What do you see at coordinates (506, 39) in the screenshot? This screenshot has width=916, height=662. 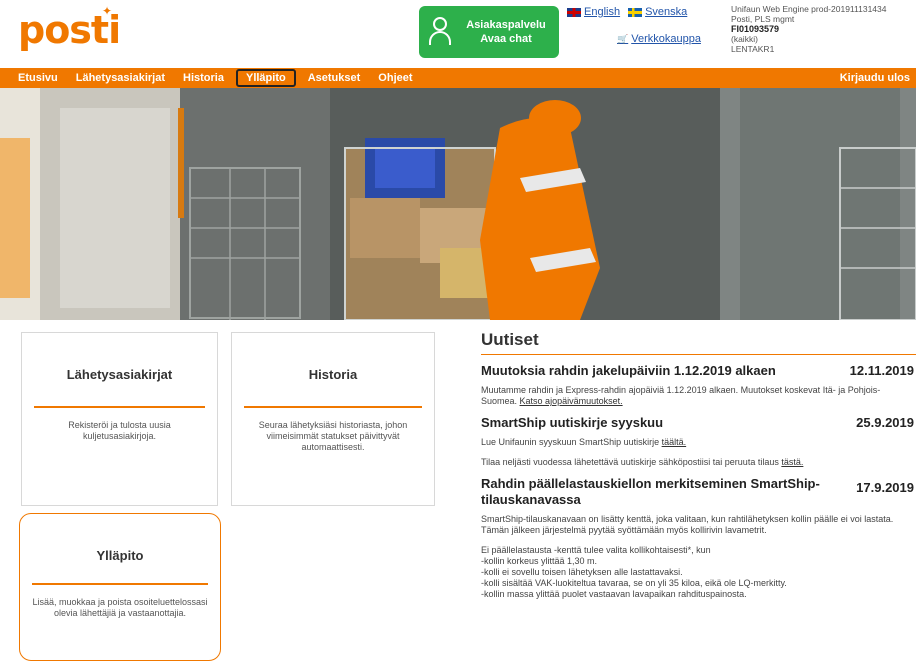 I see `chat-button-subtitle: Avaa chat` at bounding box center [506, 39].